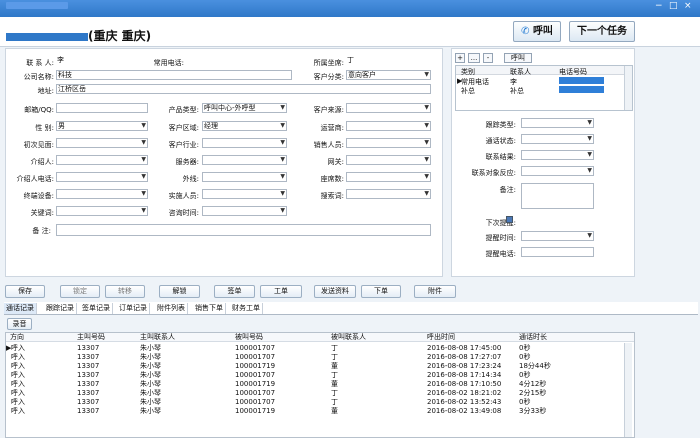 This screenshot has height=438, width=700. Describe the element at coordinates (133, 308) in the screenshot. I see `tab-order-records: 订单记录` at that location.